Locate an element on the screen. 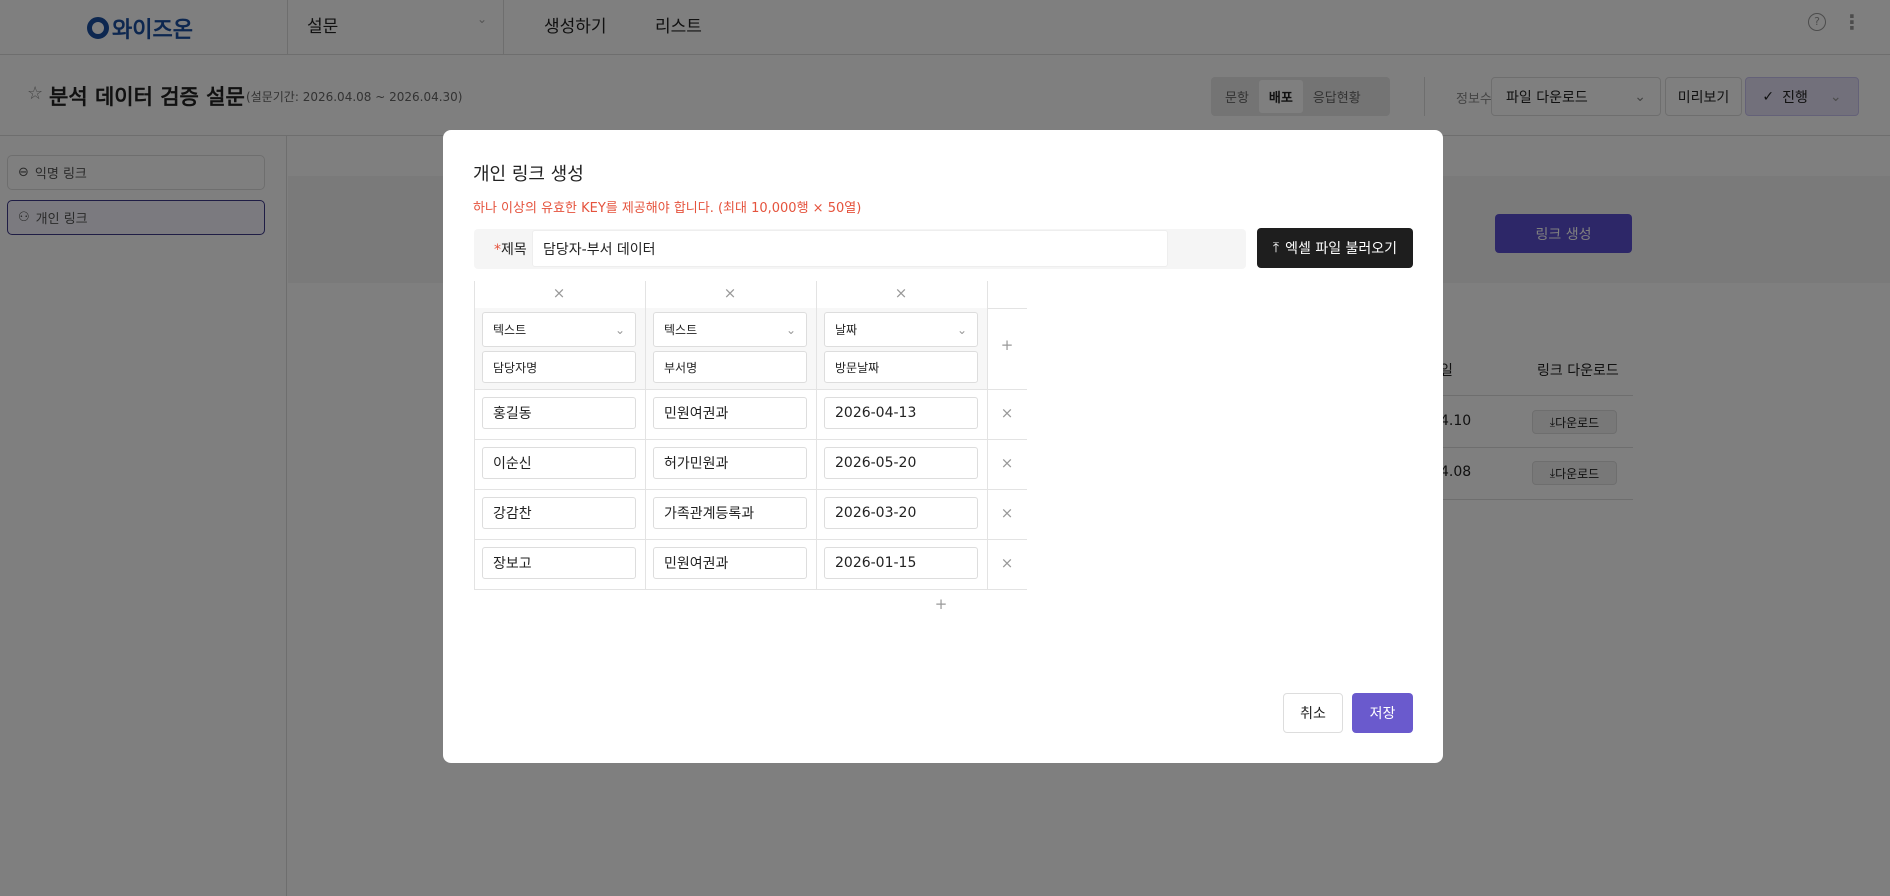  excel-import-button: ⤒ 엑셀 파일 불러오기 is located at coordinates (1335, 248).